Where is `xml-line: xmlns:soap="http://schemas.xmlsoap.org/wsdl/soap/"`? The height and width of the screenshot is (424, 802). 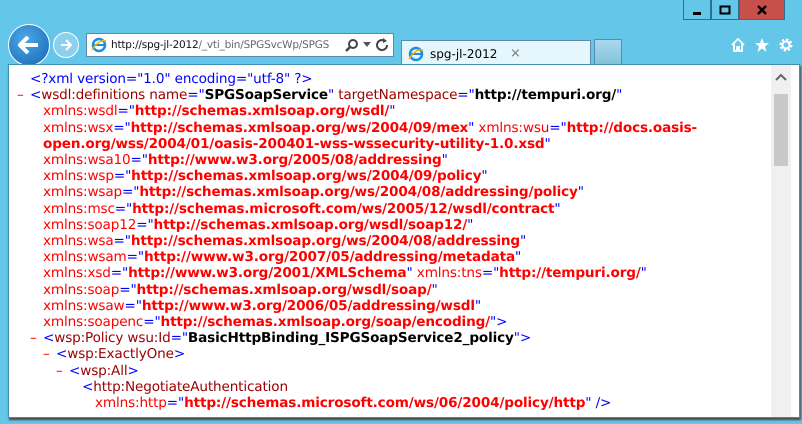
xml-line: xmlns:soap="http://schemas.xmlsoap.org/wsdl/soap/" is located at coordinates (240, 290).